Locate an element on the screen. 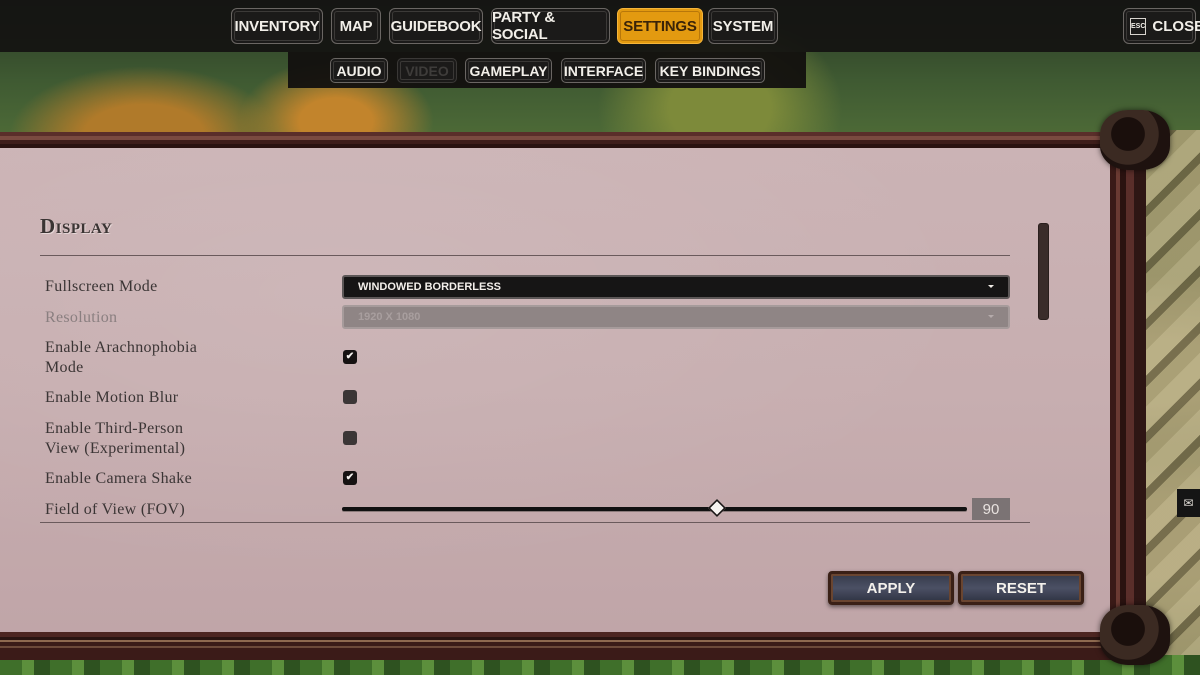 This screenshot has height=675, width=1200. subtab-video: VIDEO is located at coordinates (427, 70).